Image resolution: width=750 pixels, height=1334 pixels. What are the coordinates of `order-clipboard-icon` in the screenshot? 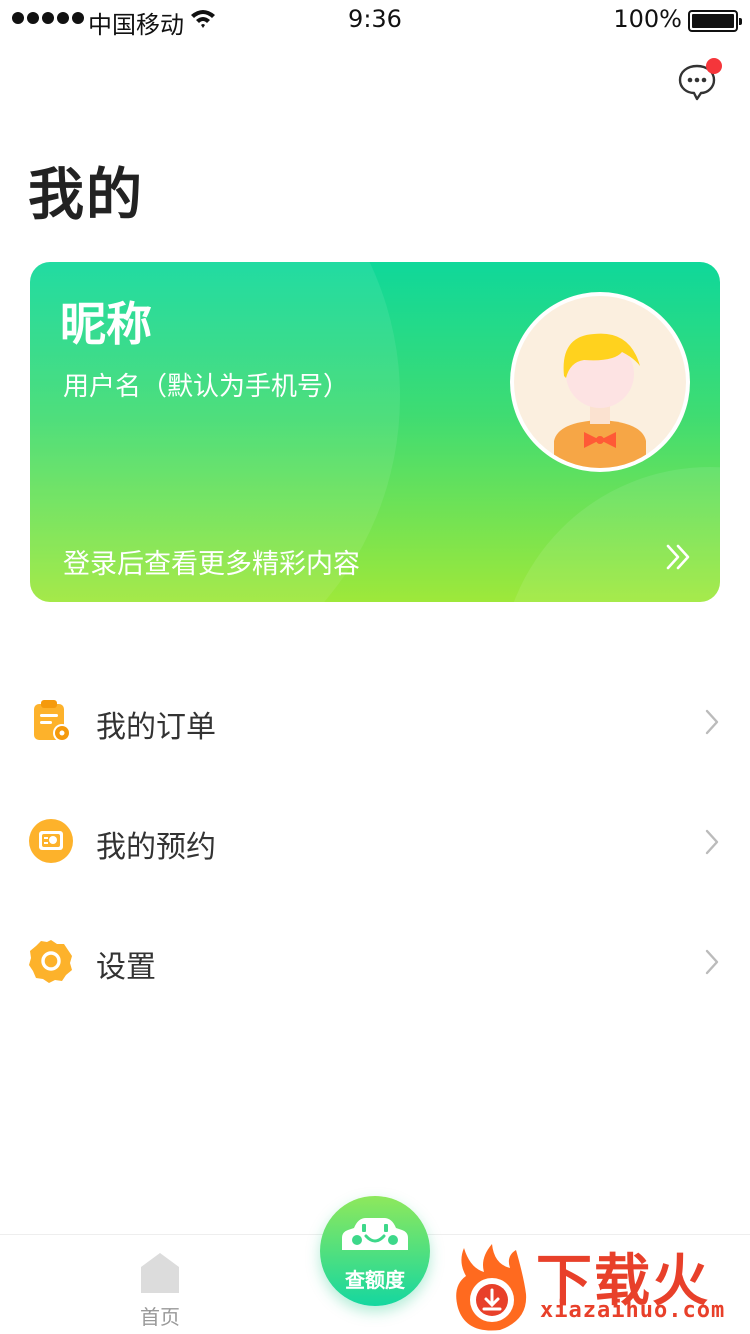 It's located at (52, 721).